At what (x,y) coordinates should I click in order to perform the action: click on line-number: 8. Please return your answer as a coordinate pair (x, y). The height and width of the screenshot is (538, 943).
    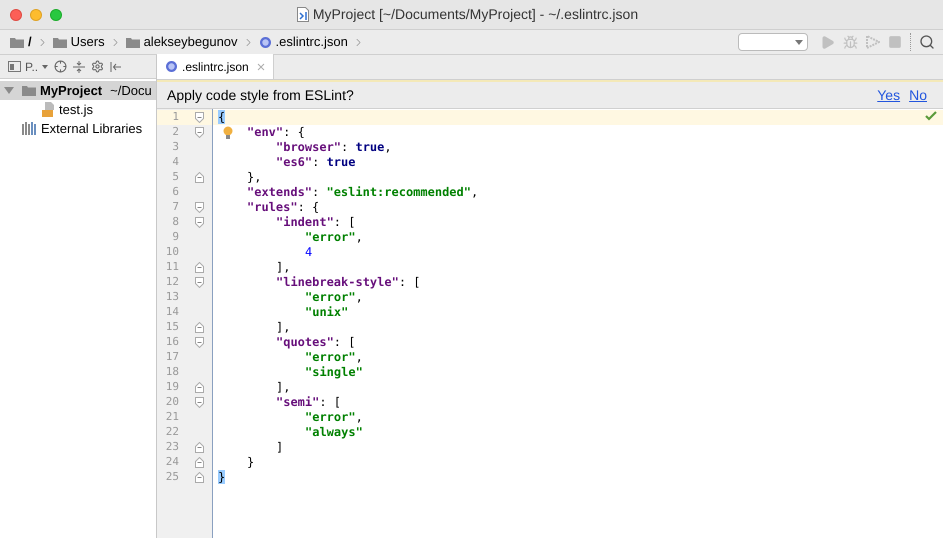
    Looking at the image, I should click on (175, 222).